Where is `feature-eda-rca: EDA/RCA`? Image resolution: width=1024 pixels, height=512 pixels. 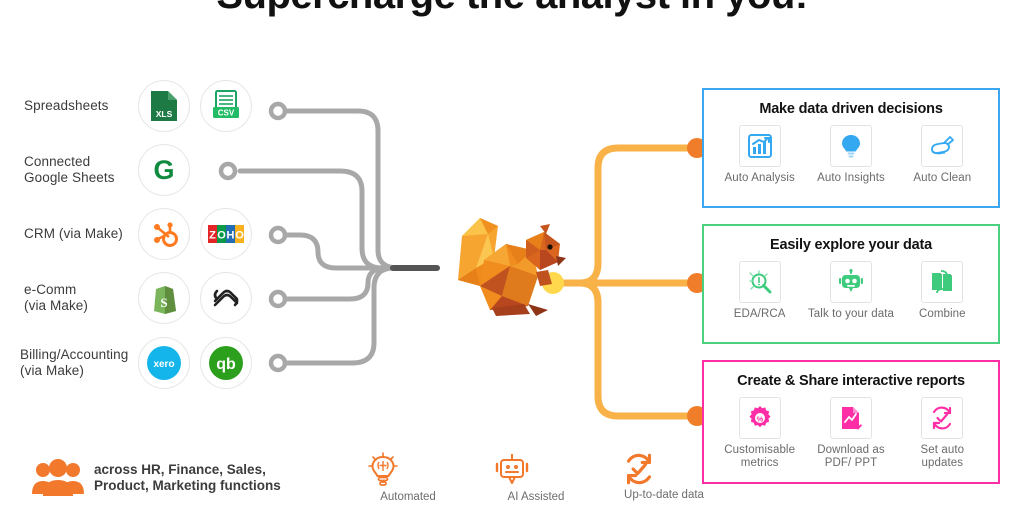 feature-eda-rca: EDA/RCA is located at coordinates (760, 291).